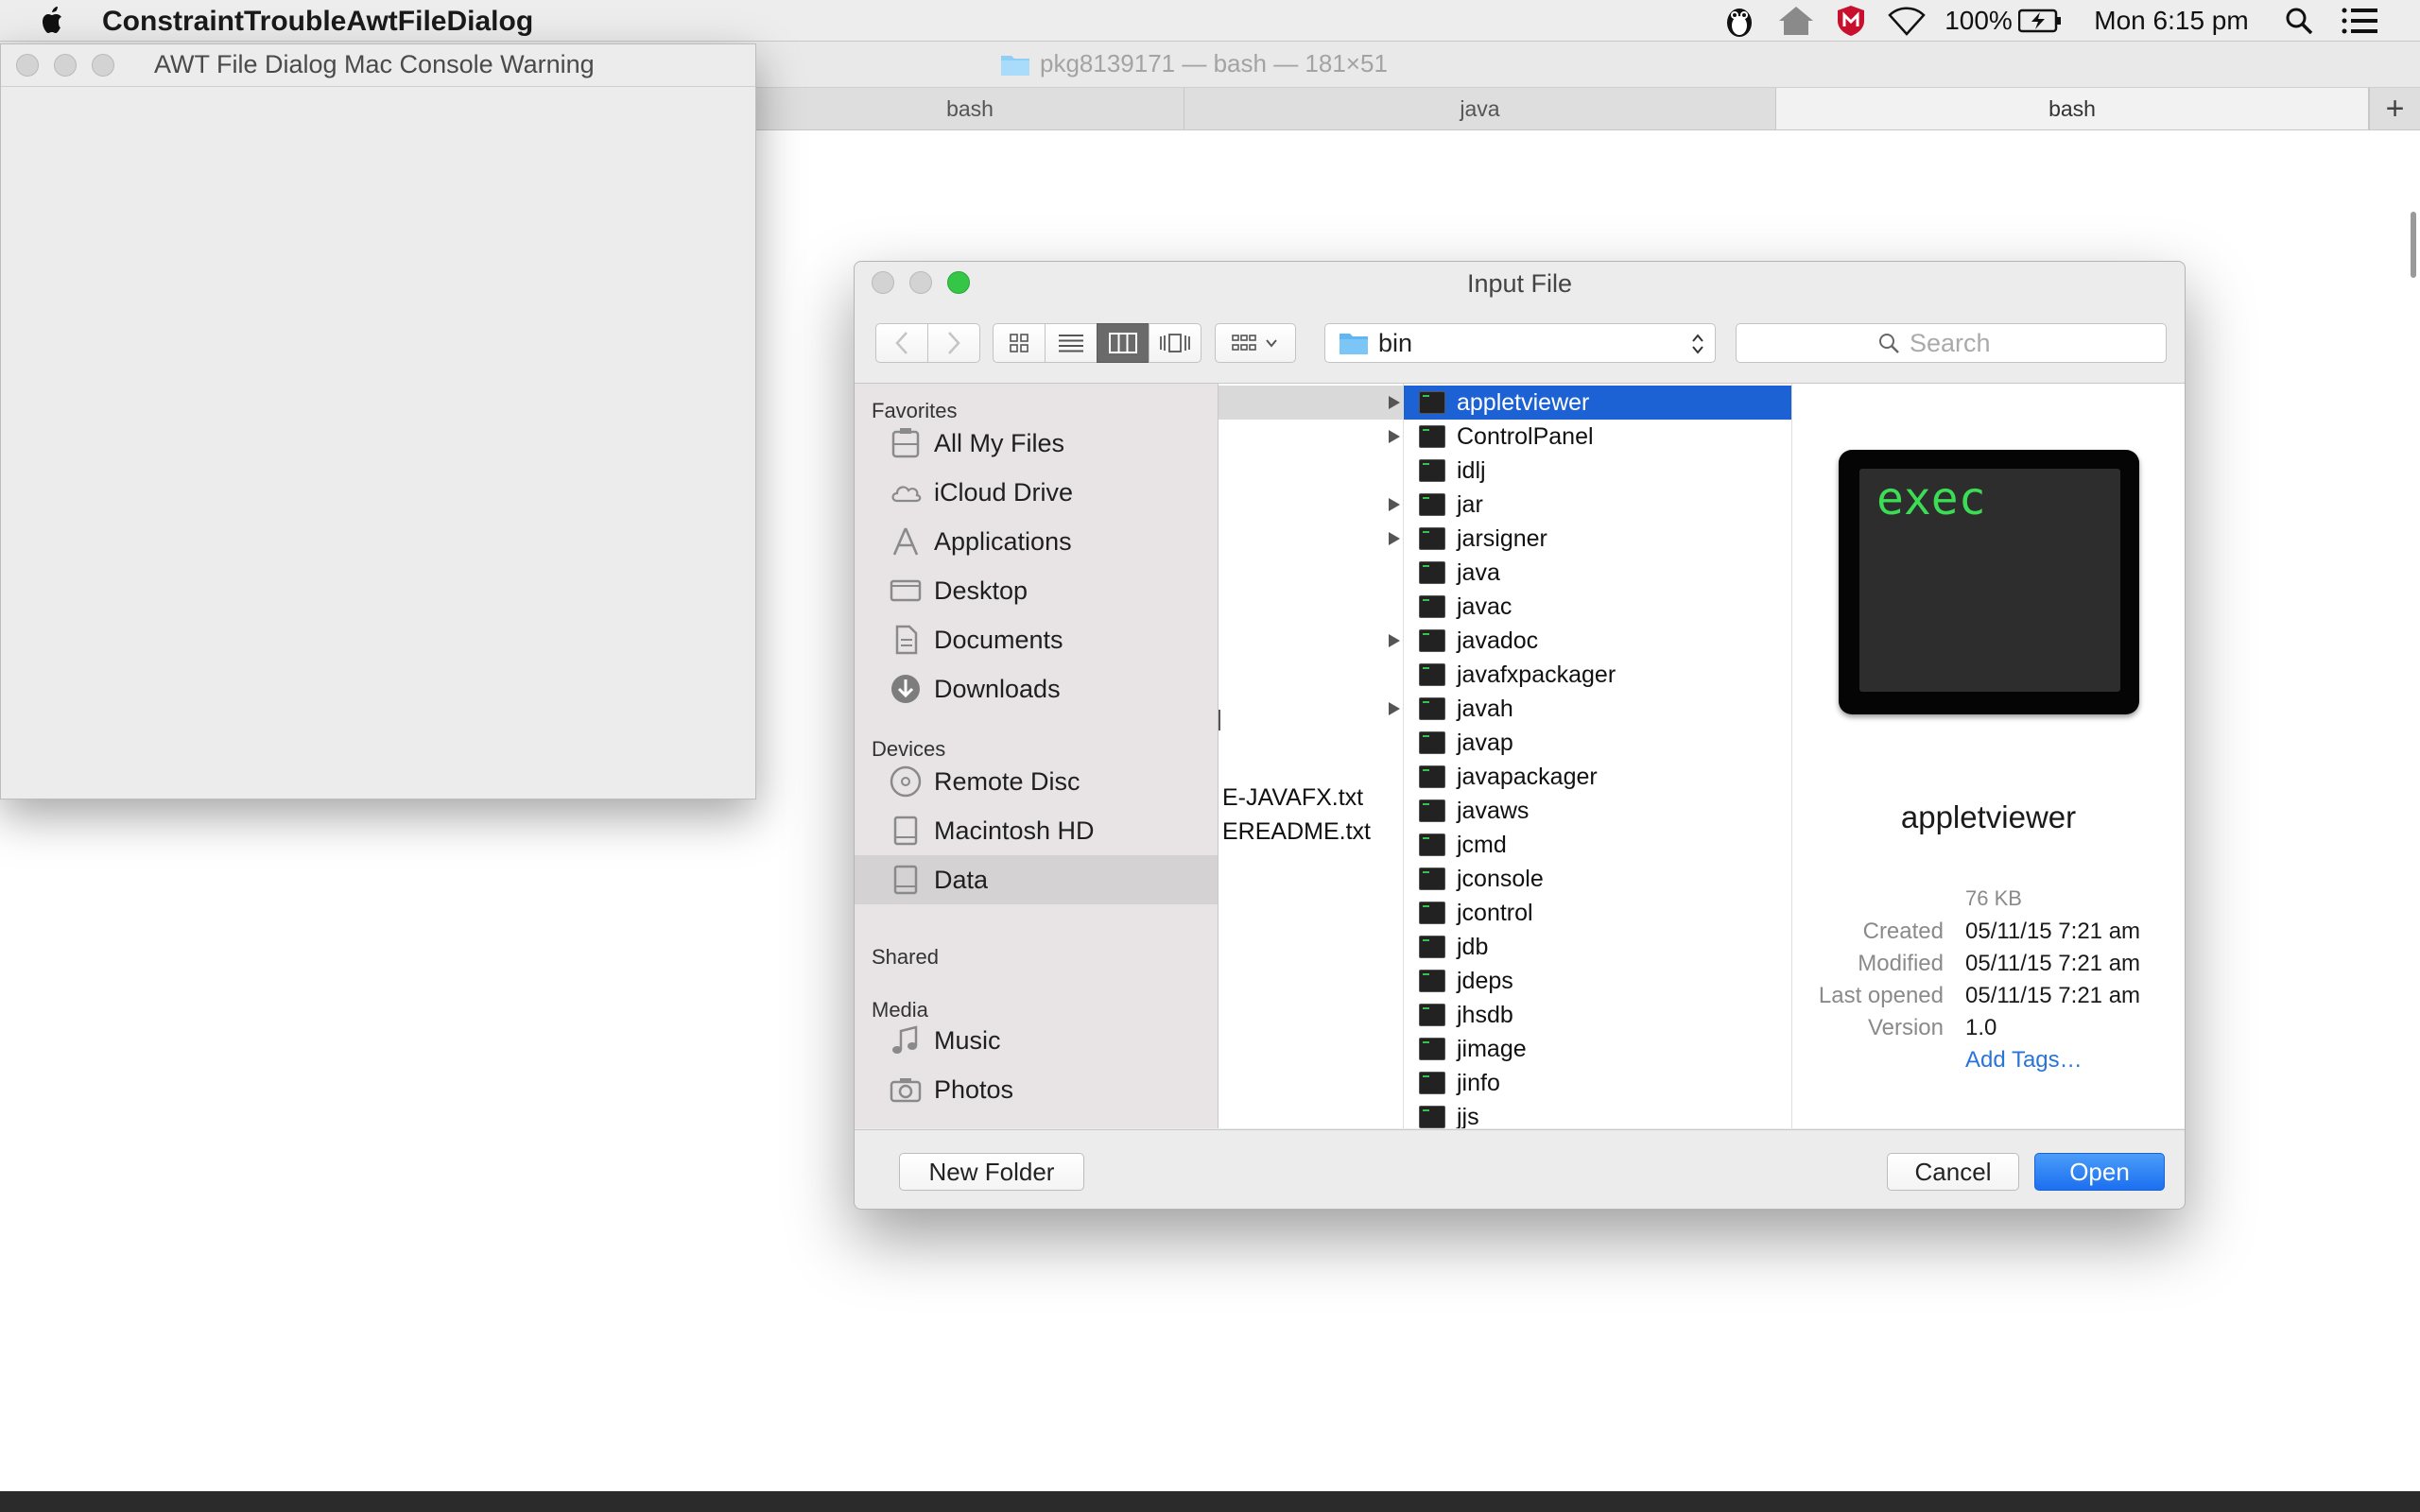 The image size is (2420, 1512). What do you see at coordinates (1036, 688) in the screenshot?
I see `sidebar-item-downloads: Downloads` at bounding box center [1036, 688].